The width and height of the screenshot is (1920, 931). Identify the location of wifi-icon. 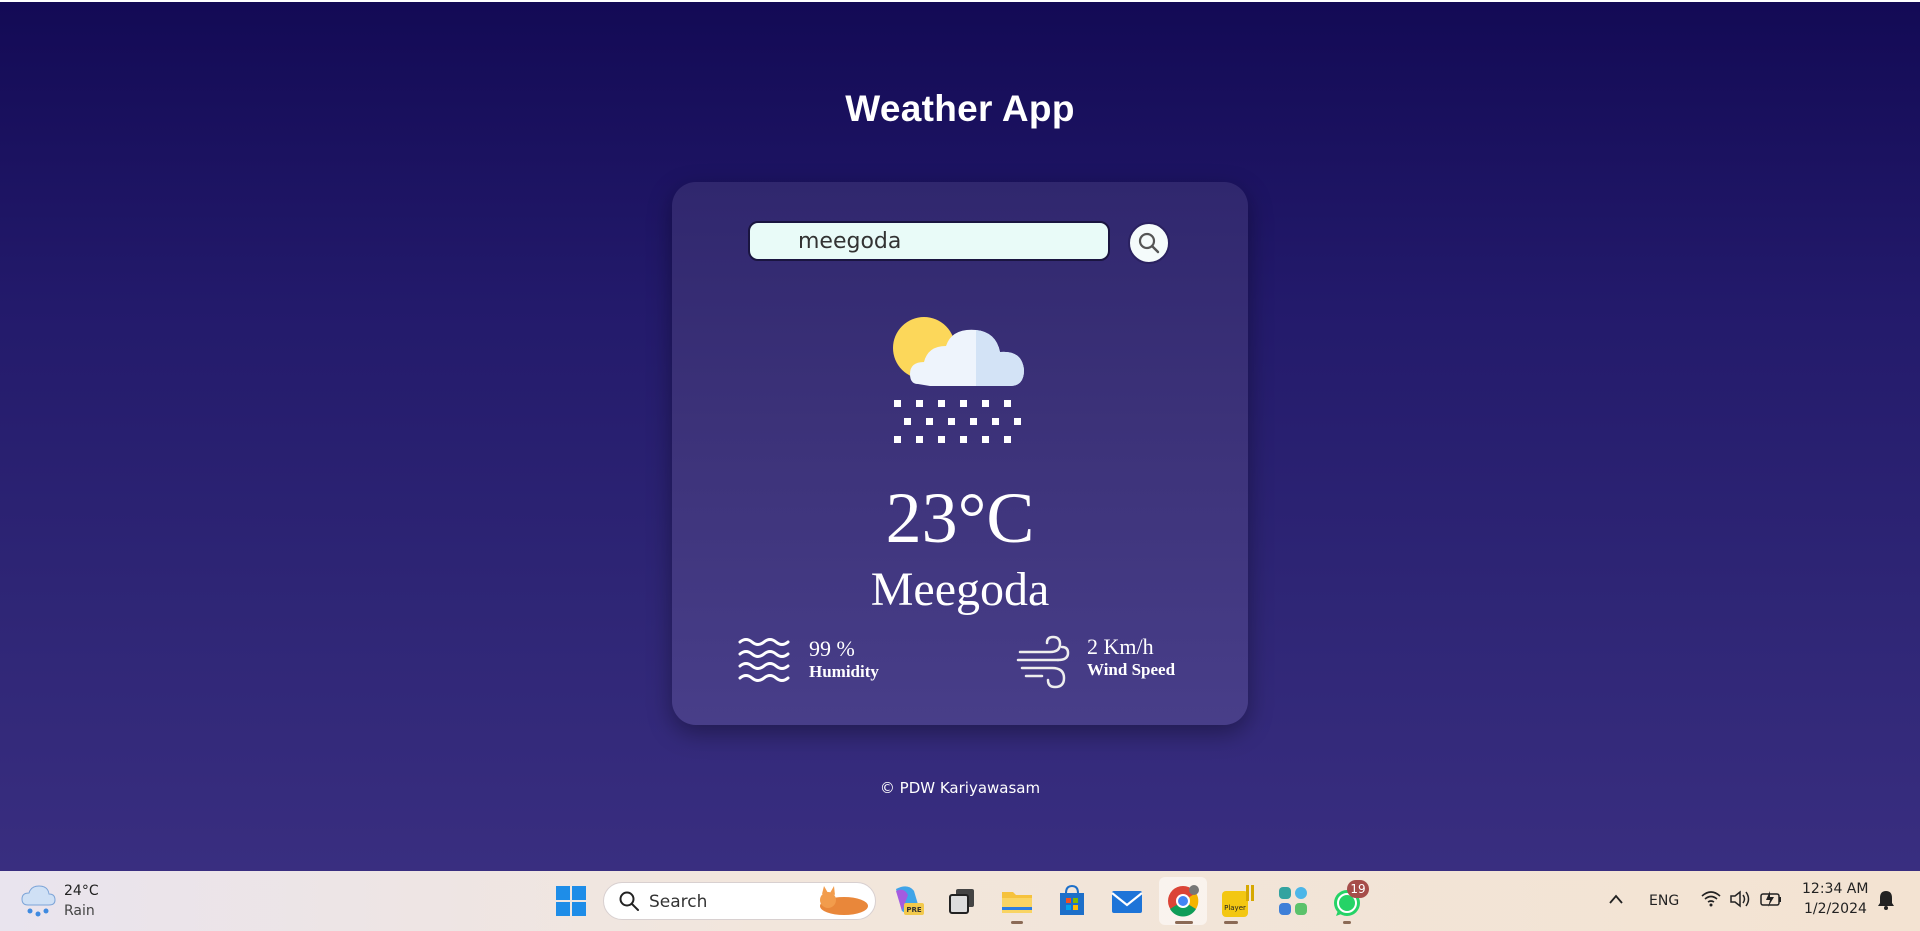
(1711, 899).